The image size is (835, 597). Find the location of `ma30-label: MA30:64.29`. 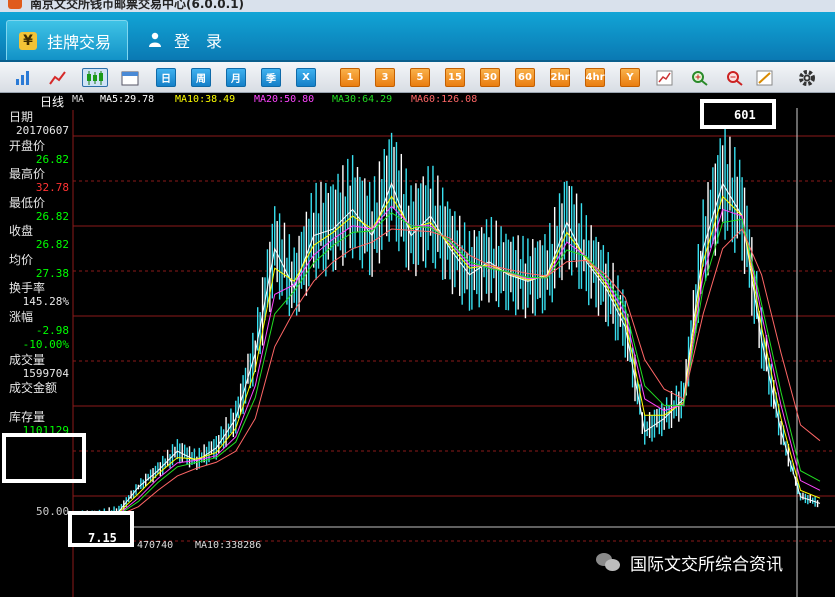

ma30-label: MA30:64.29 is located at coordinates (362, 99).